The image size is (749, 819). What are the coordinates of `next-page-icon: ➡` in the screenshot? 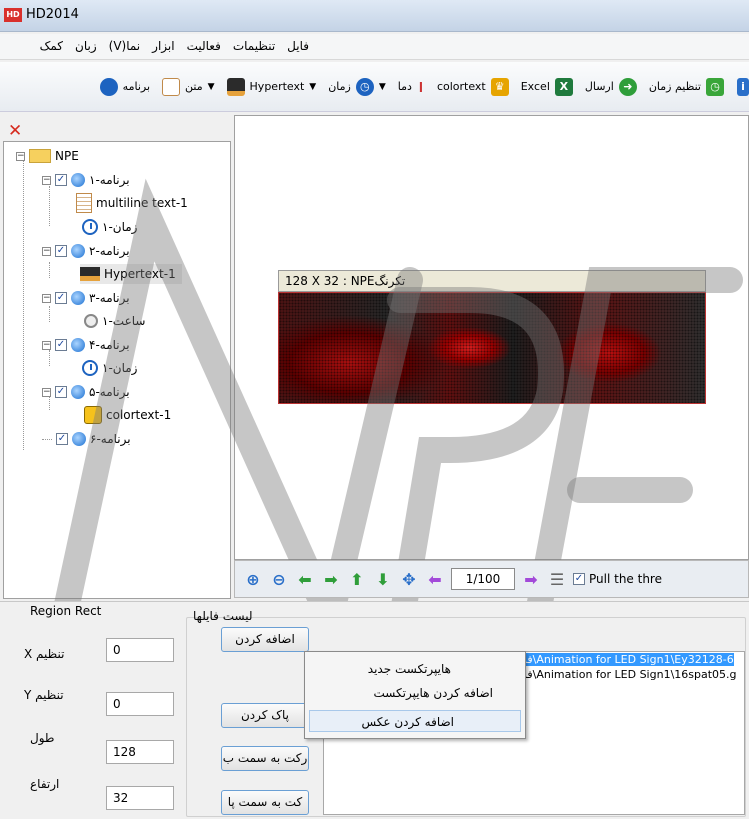 It's located at (531, 579).